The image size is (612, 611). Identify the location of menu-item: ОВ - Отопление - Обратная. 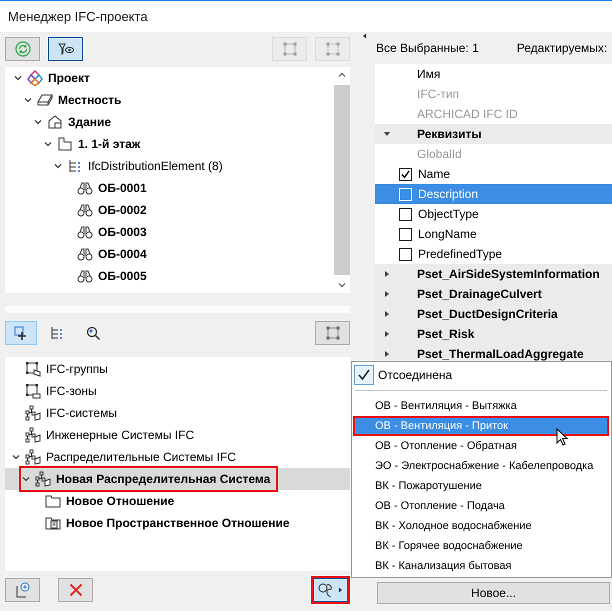
(481, 446).